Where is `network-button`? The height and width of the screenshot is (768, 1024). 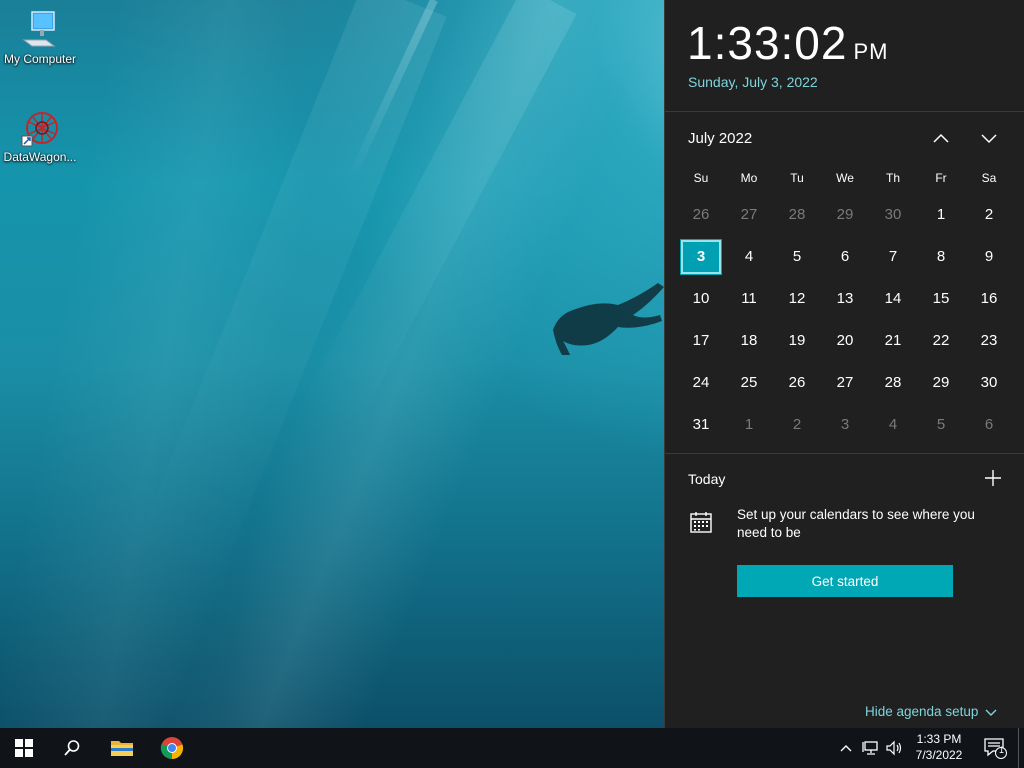 network-button is located at coordinates (871, 748).